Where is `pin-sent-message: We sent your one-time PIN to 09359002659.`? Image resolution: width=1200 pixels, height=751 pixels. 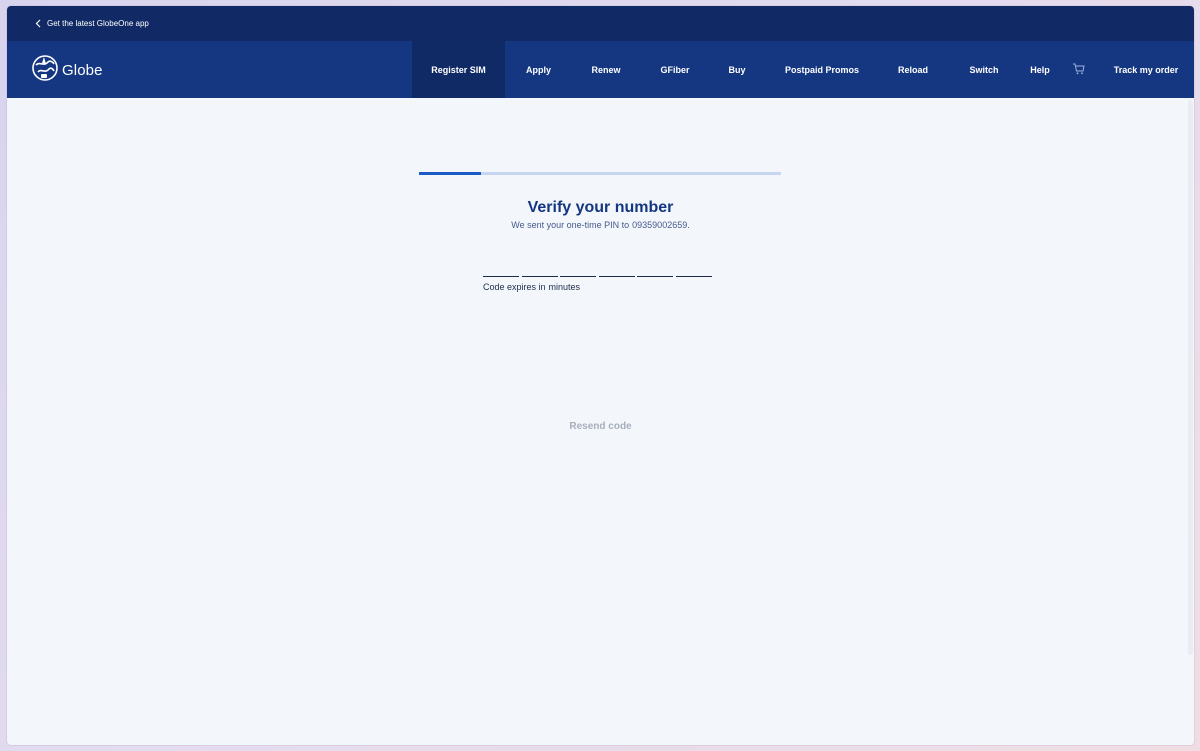
pin-sent-message: We sent your one-time PIN to 09359002659. is located at coordinates (600, 225).